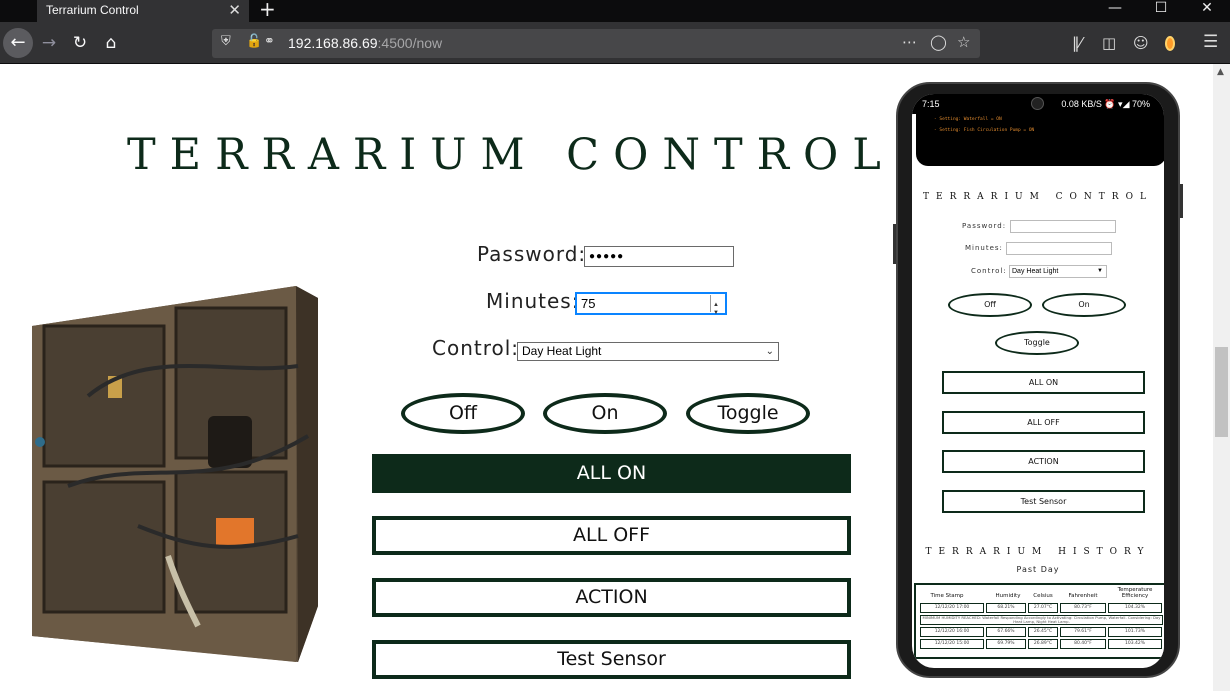  I want to click on sidebar-icon: ◫, so click(1109, 43).